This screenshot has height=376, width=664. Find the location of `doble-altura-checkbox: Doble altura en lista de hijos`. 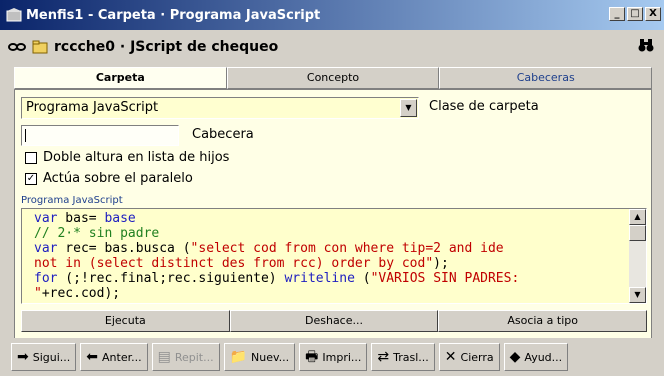

doble-altura-checkbox: Doble altura en lista de hijos is located at coordinates (127, 157).